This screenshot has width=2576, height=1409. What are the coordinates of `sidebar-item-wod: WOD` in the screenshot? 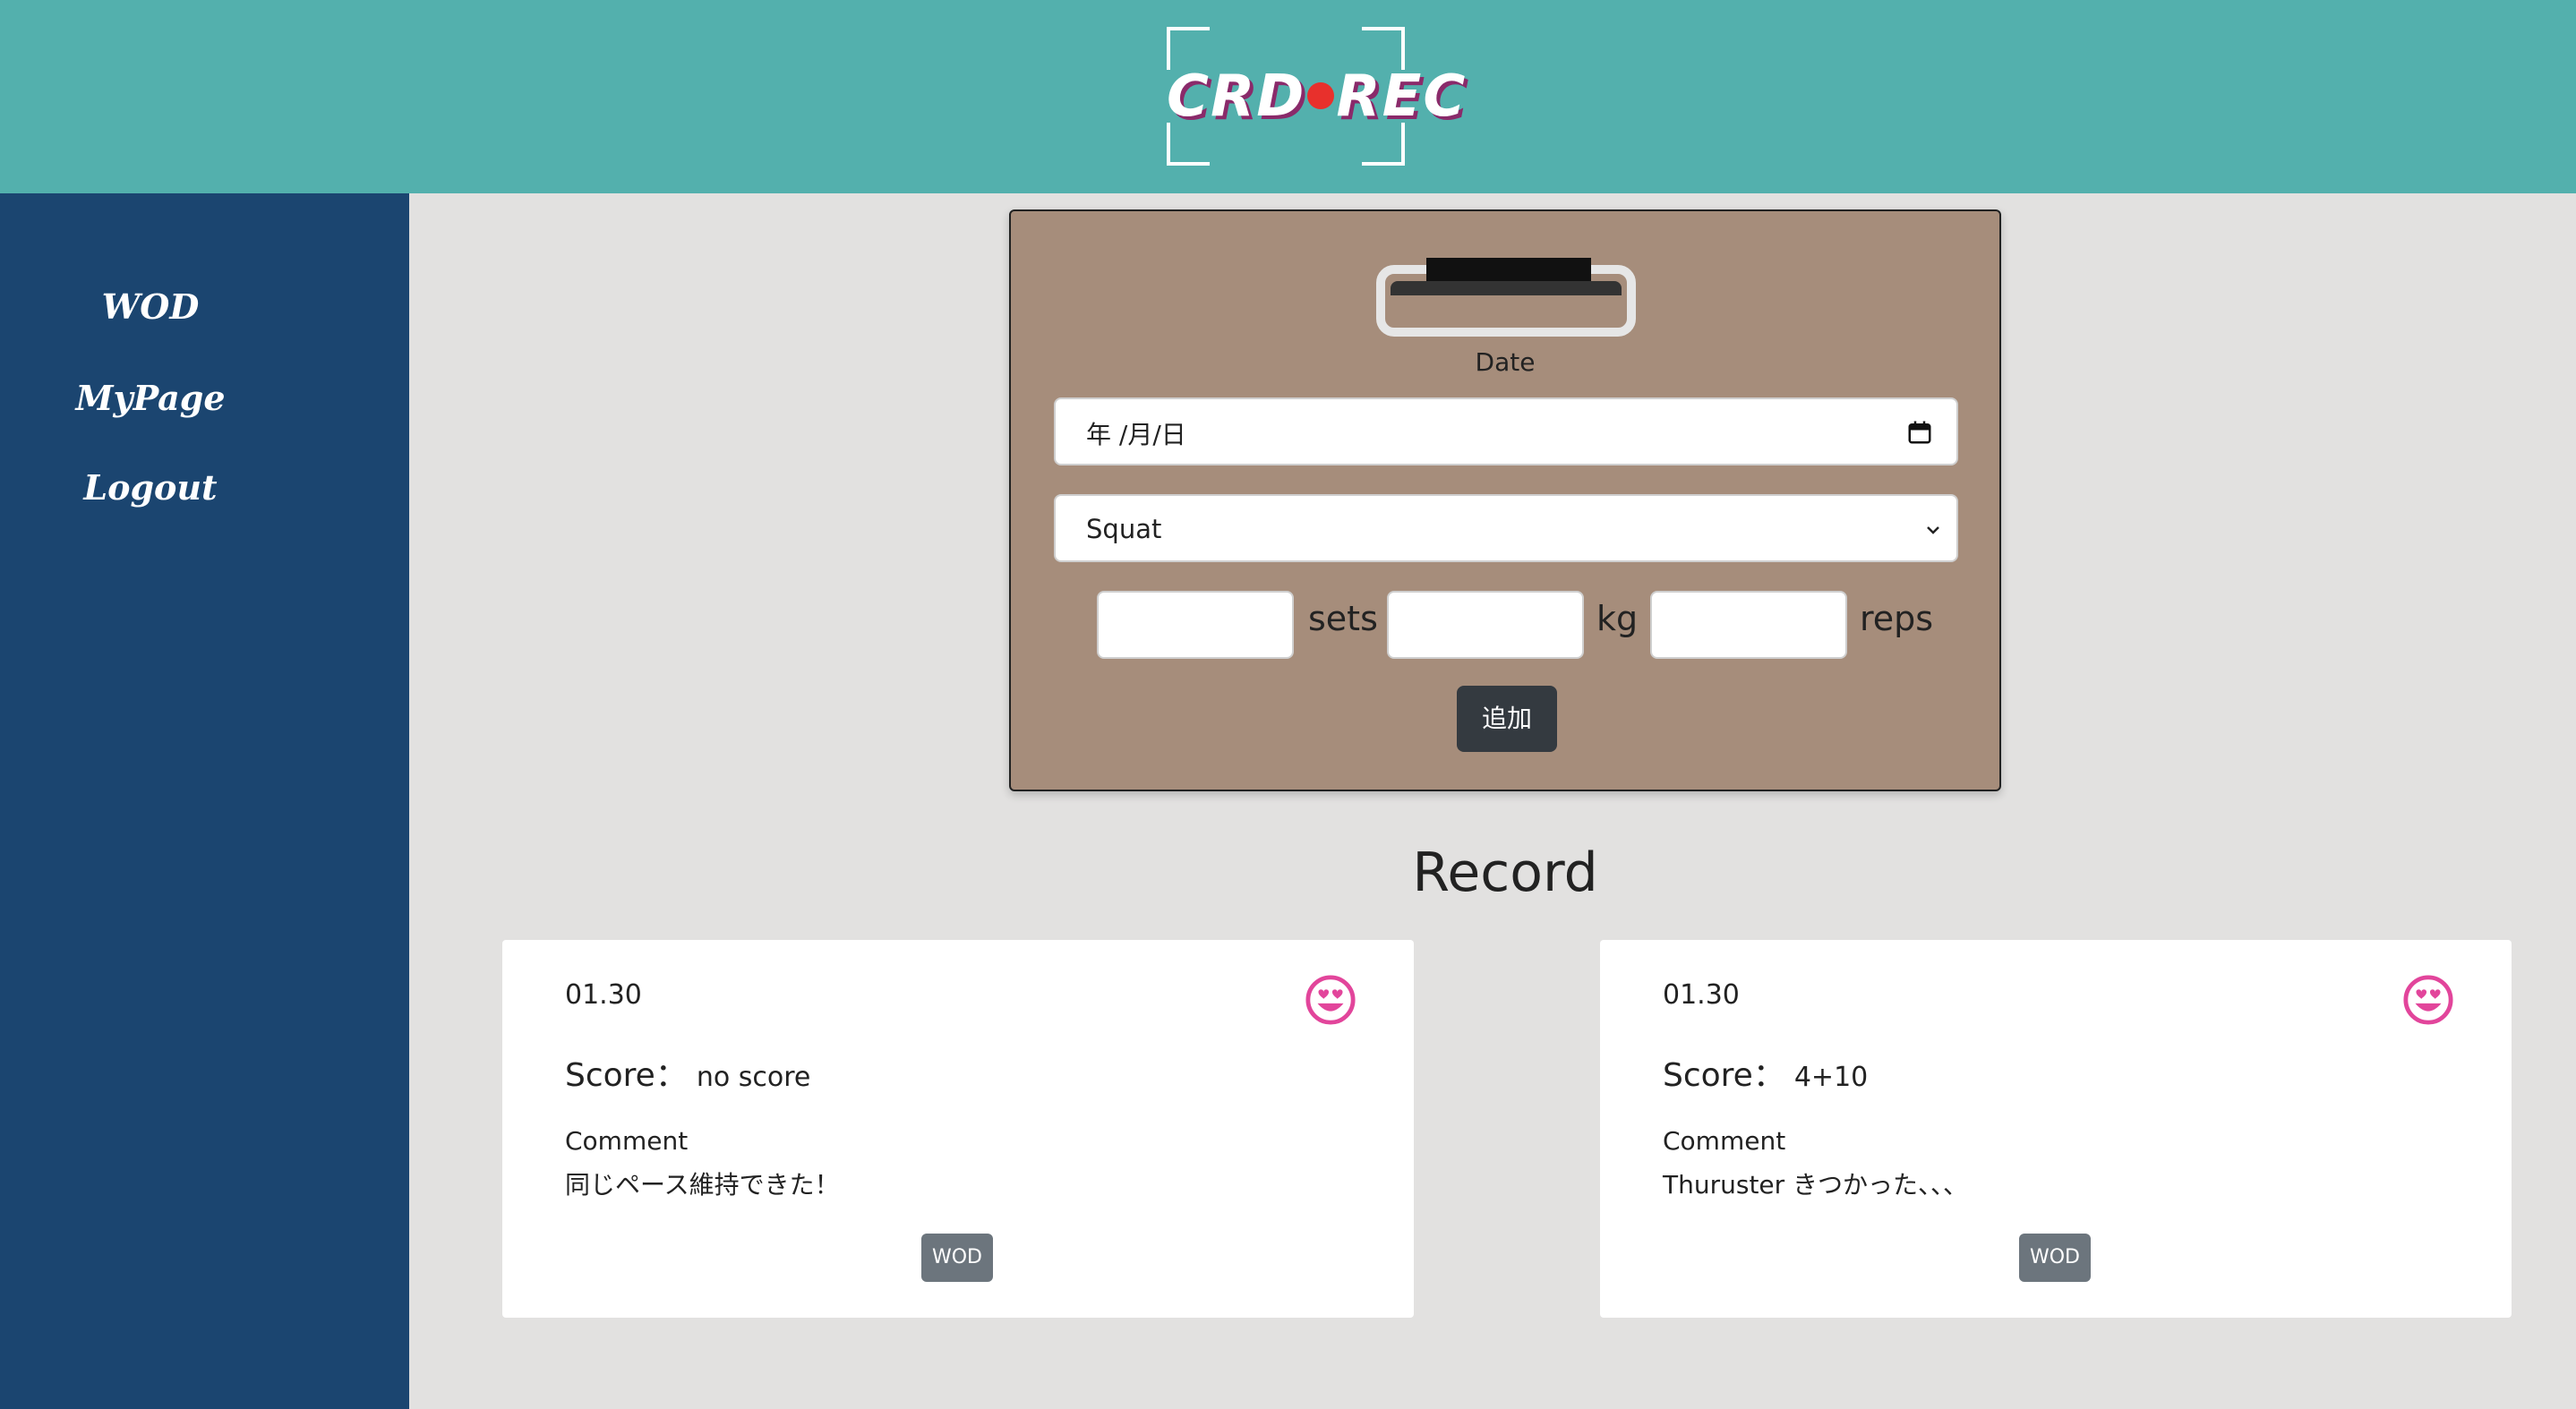 It's located at (150, 306).